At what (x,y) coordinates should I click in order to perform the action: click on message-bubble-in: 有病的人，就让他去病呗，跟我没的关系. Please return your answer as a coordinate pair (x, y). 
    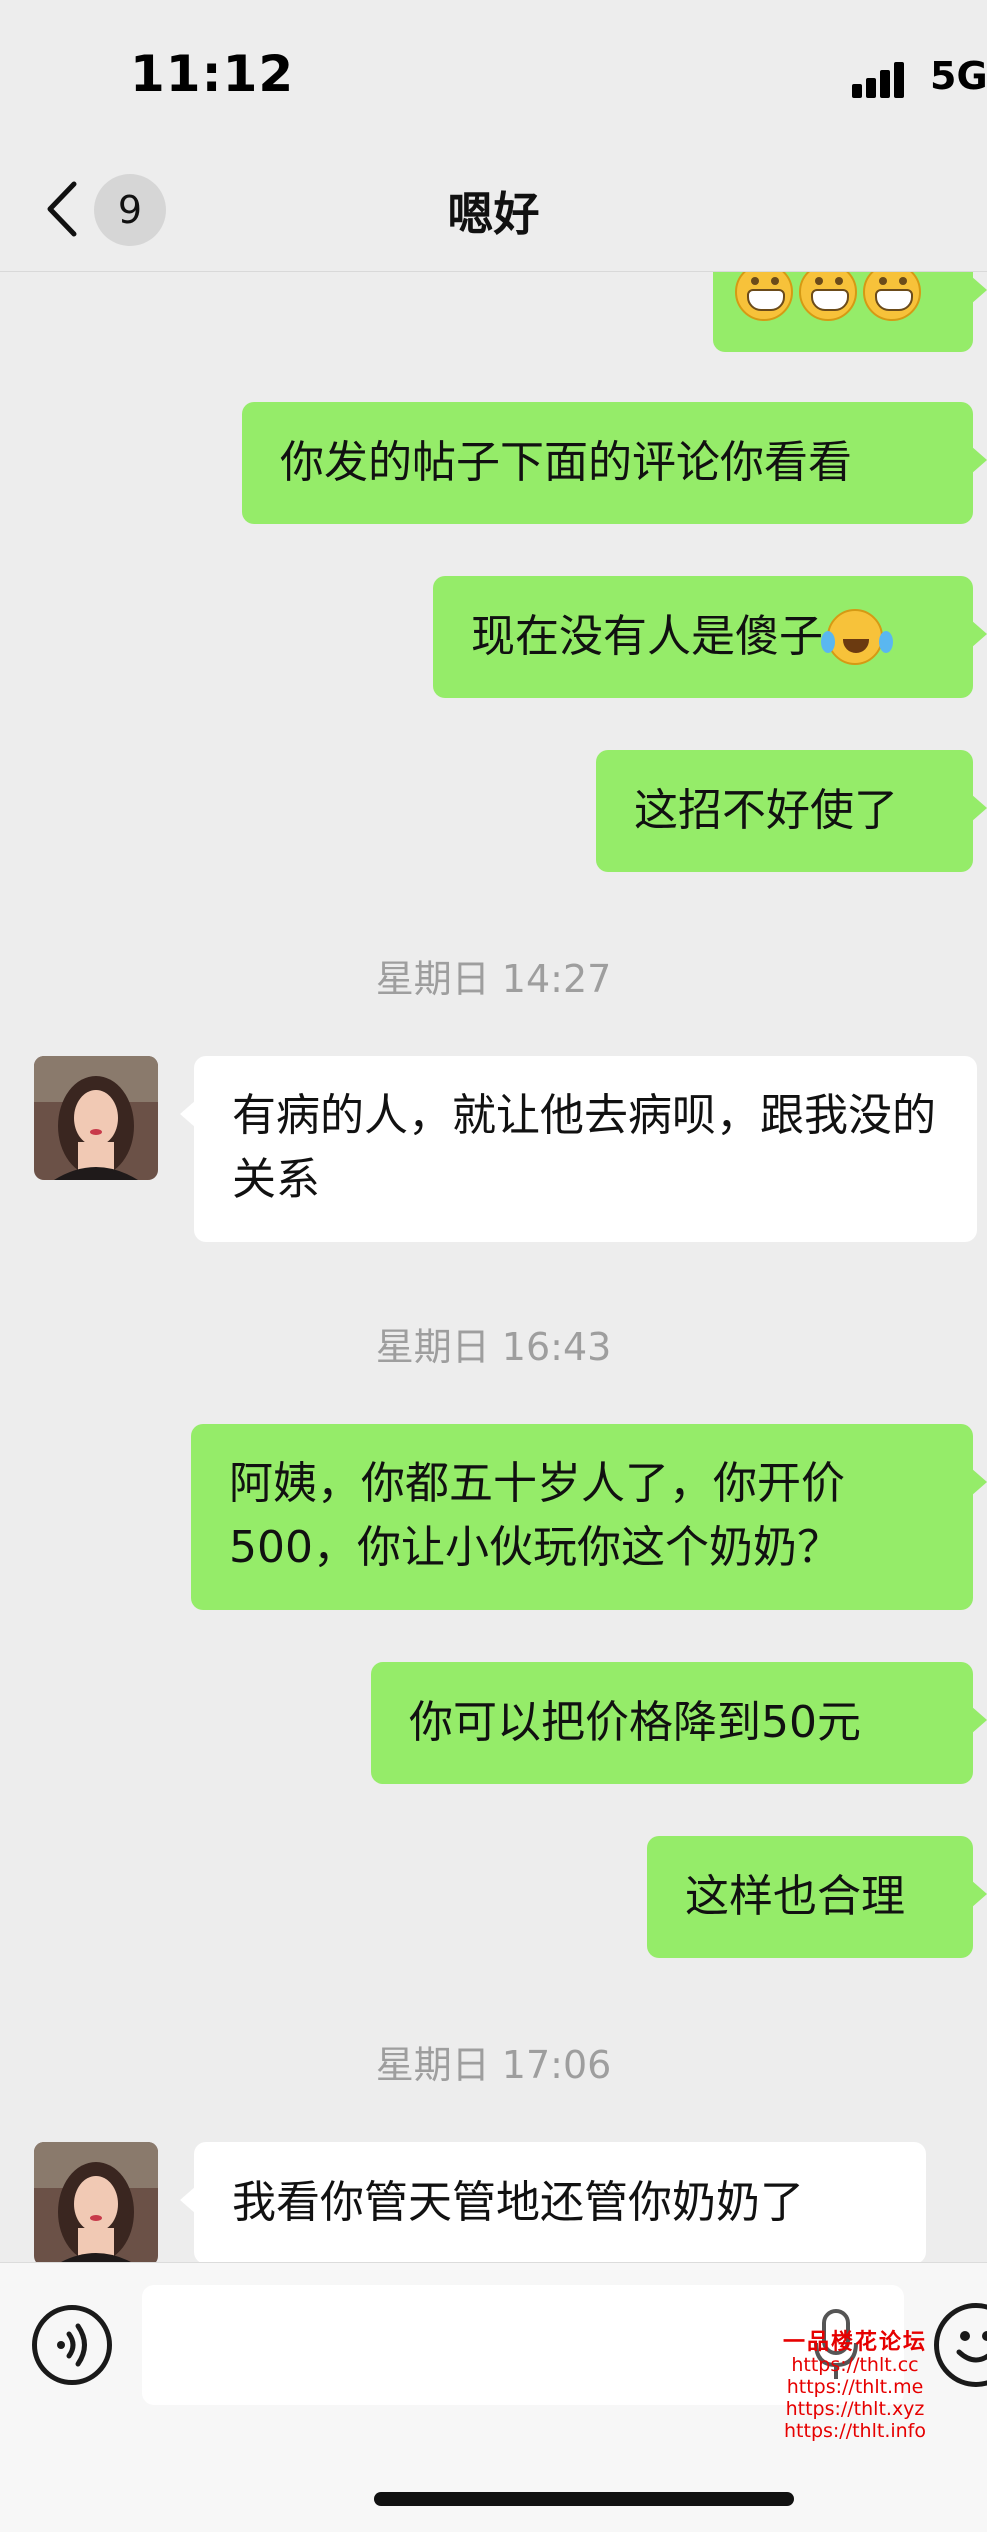
    Looking at the image, I should click on (578, 1149).